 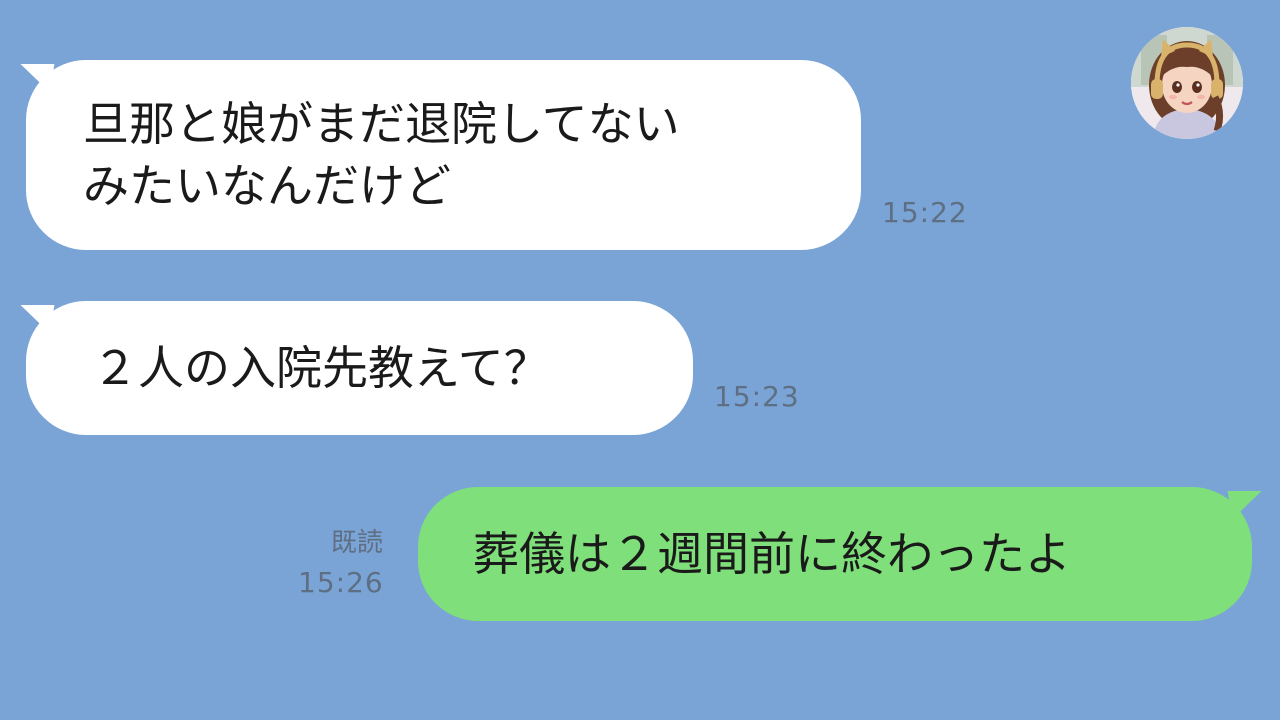 What do you see at coordinates (357, 543) in the screenshot?
I see `read-receipt: 既読` at bounding box center [357, 543].